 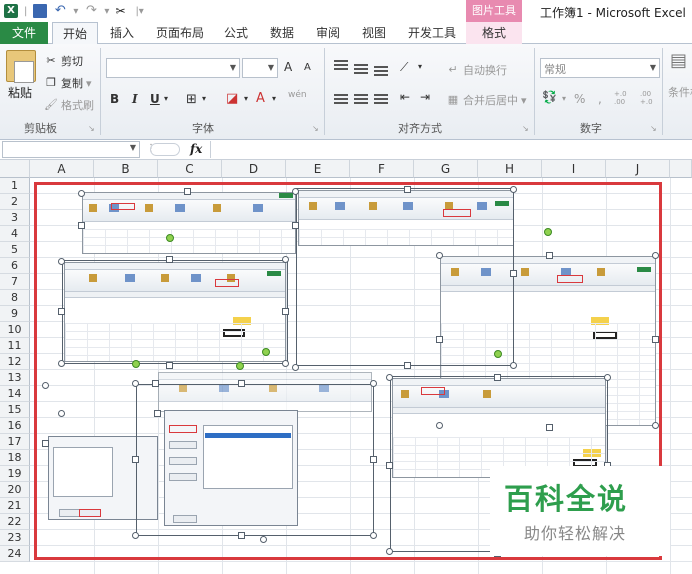 What do you see at coordinates (189, 223) in the screenshot?
I see `pasted-screenshot-image` at bounding box center [189, 223].